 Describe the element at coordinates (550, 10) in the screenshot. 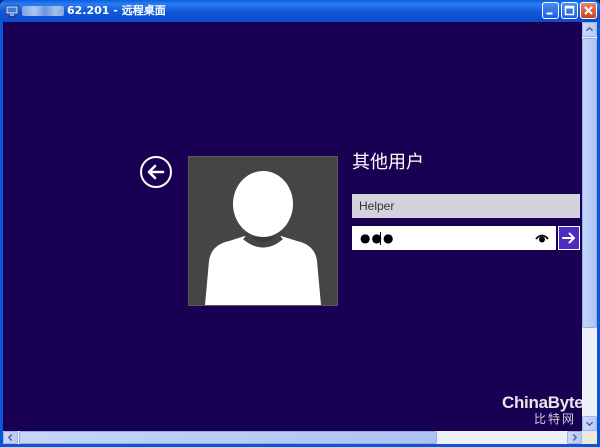

I see `minimize-button` at that location.